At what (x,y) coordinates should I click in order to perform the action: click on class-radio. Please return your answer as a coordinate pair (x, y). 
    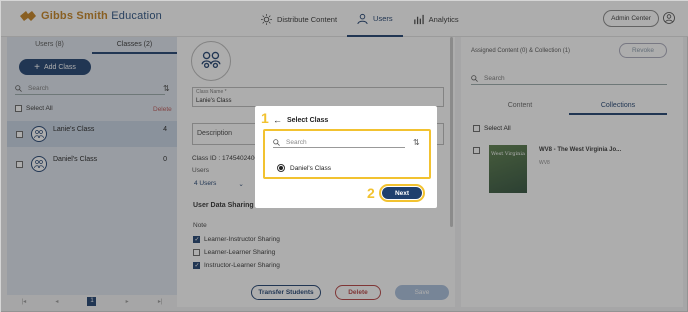
    Looking at the image, I should click on (281, 168).